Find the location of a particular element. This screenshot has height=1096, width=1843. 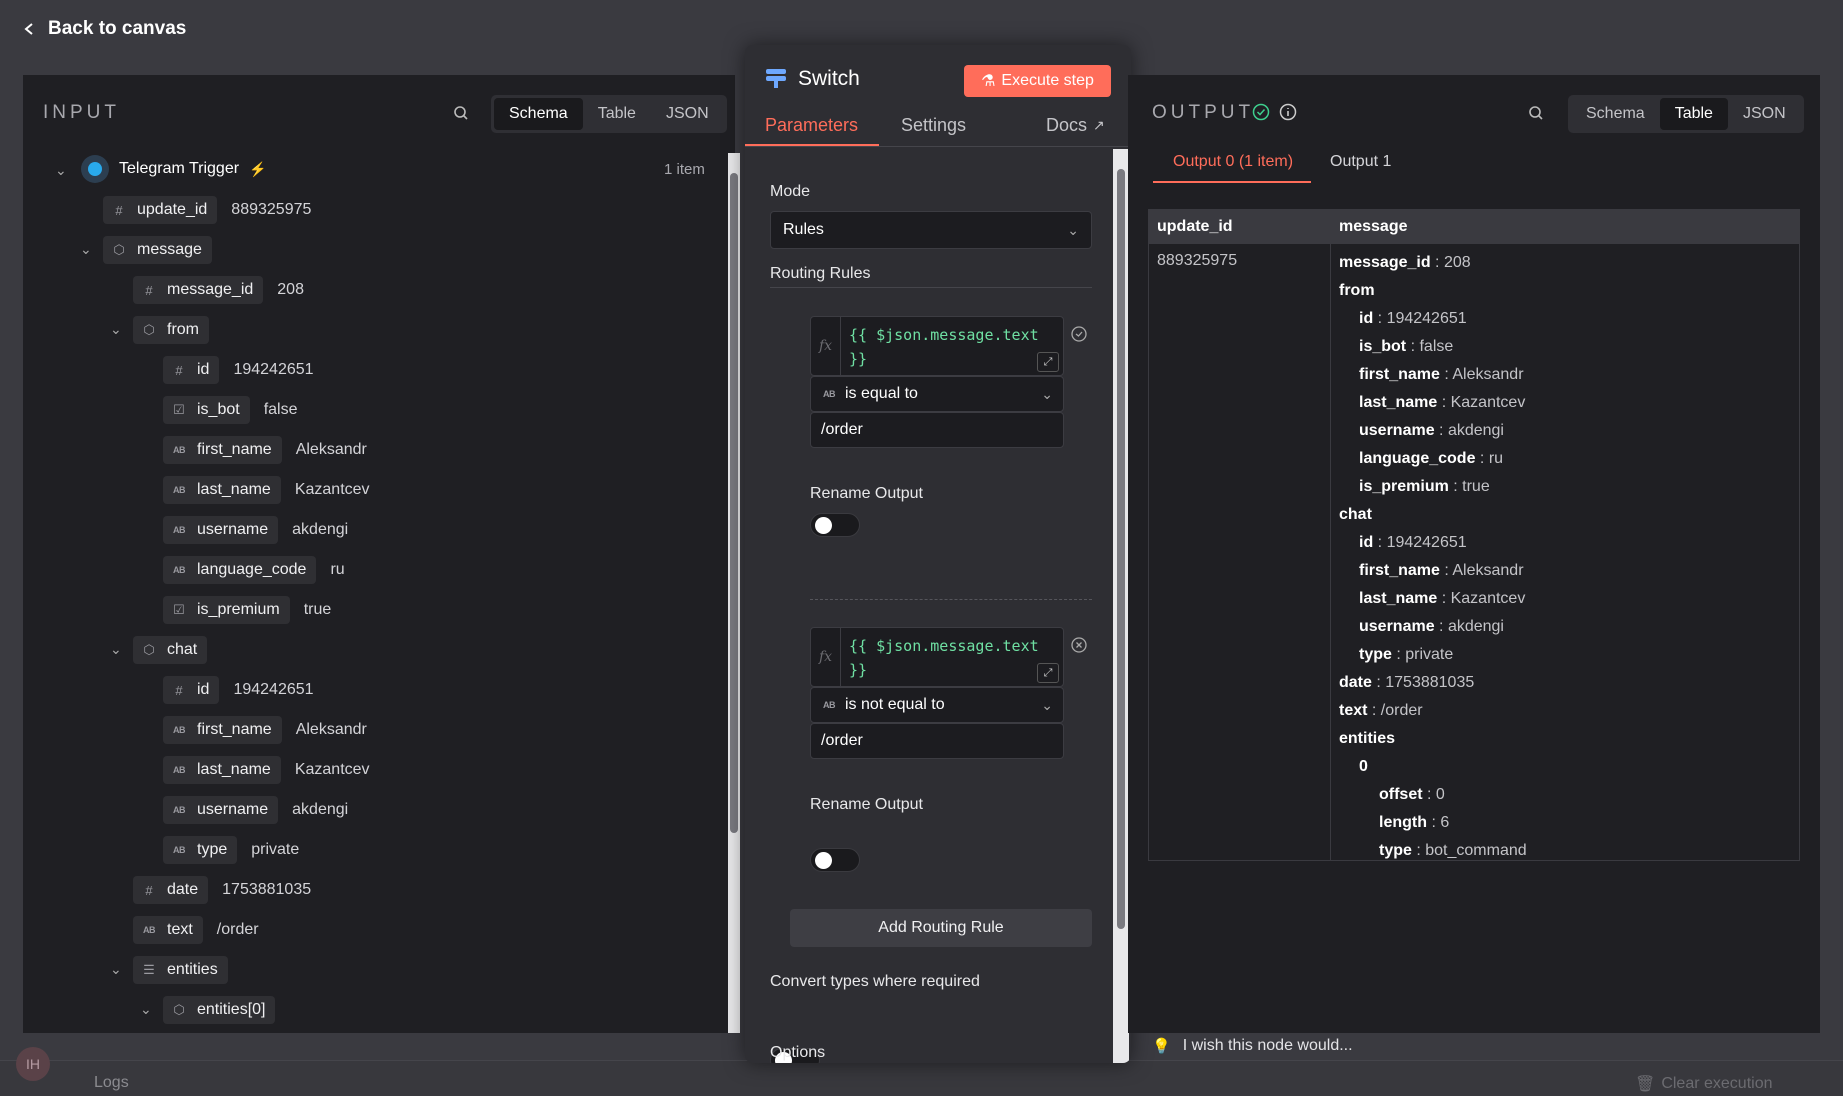

add-routing-rule-button: Add Routing Rule is located at coordinates (941, 928).